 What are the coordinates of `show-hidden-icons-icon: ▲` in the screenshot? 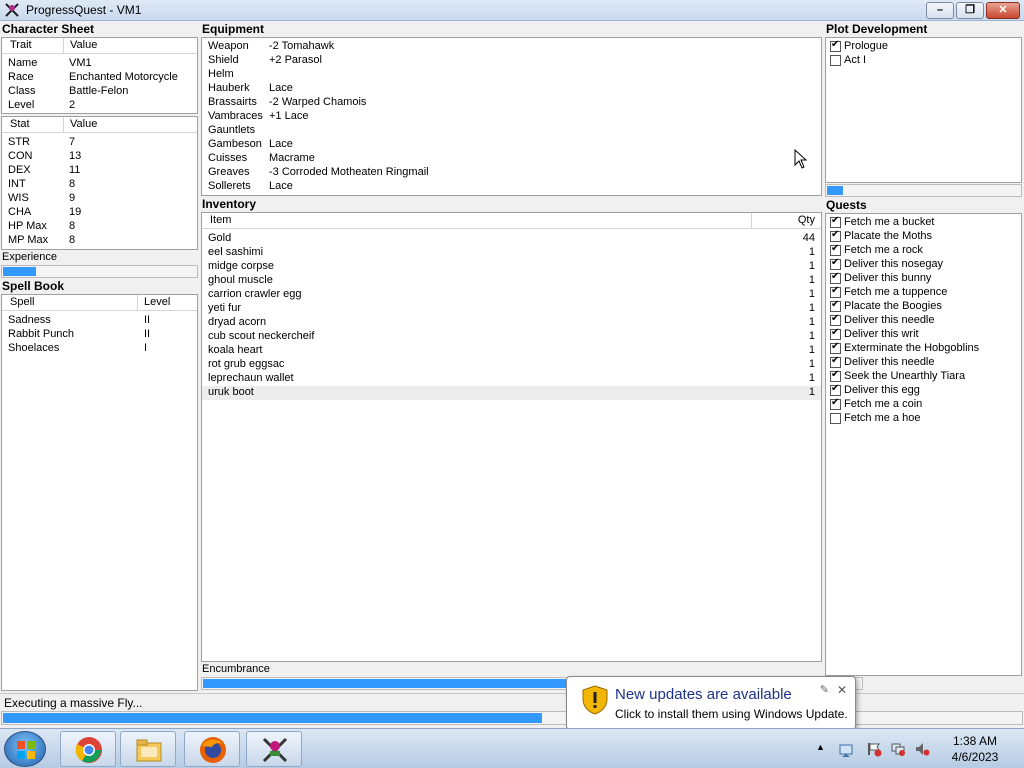 It's located at (820, 747).